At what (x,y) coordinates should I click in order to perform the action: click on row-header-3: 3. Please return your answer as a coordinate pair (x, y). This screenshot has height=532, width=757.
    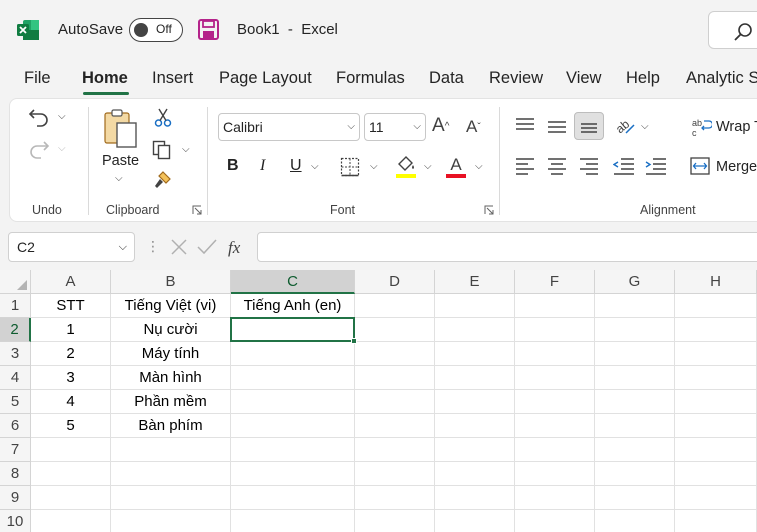
    Looking at the image, I should click on (15, 354).